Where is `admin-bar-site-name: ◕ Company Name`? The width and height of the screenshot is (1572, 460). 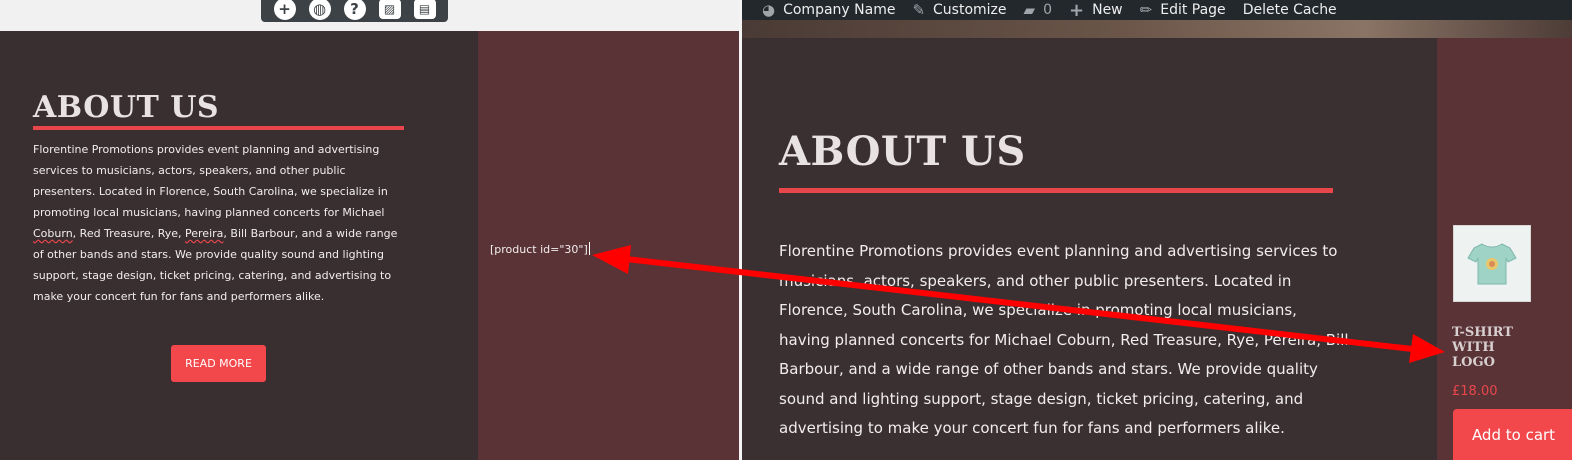 admin-bar-site-name: ◕ Company Name is located at coordinates (828, 10).